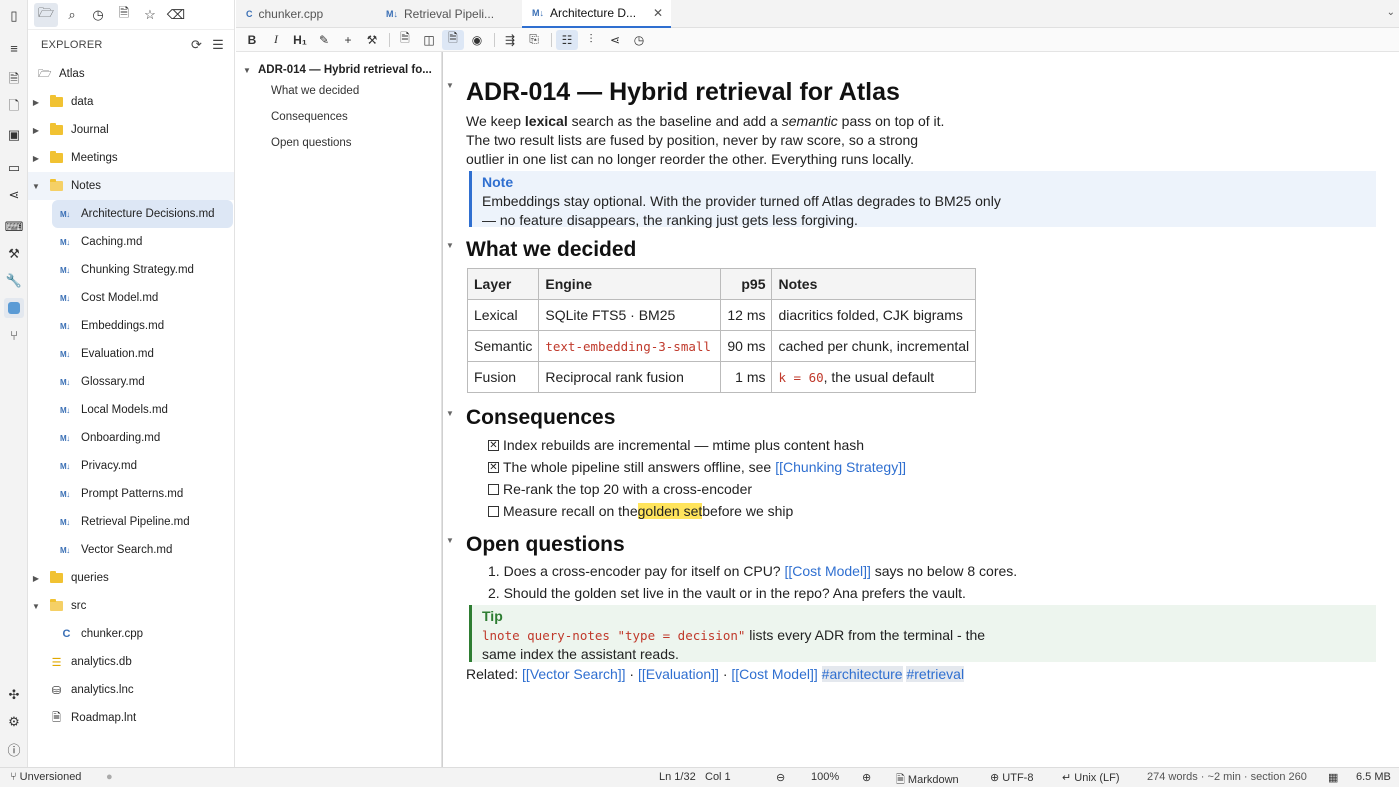 This screenshot has height=787, width=1399. I want to click on wiki-link: [[Vector Search]], so click(574, 674).